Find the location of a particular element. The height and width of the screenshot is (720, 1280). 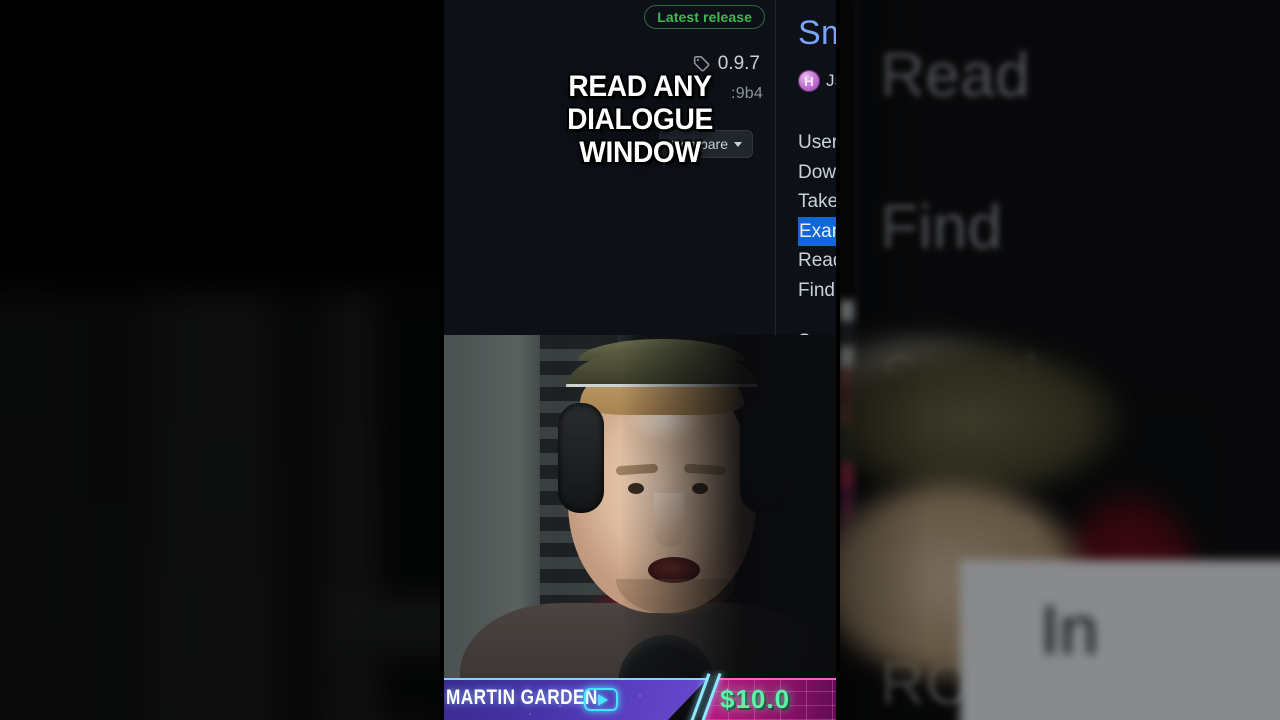

list-item: Take is located at coordinates (818, 201).